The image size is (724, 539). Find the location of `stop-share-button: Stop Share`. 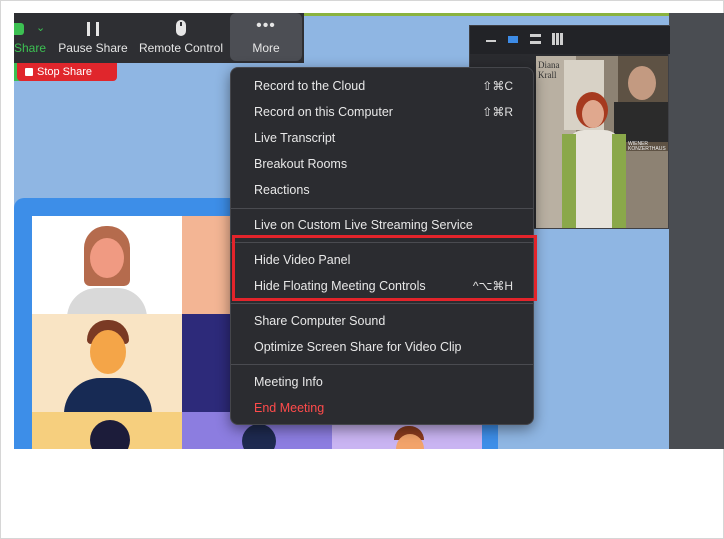

stop-share-button: Stop Share is located at coordinates (67, 72).